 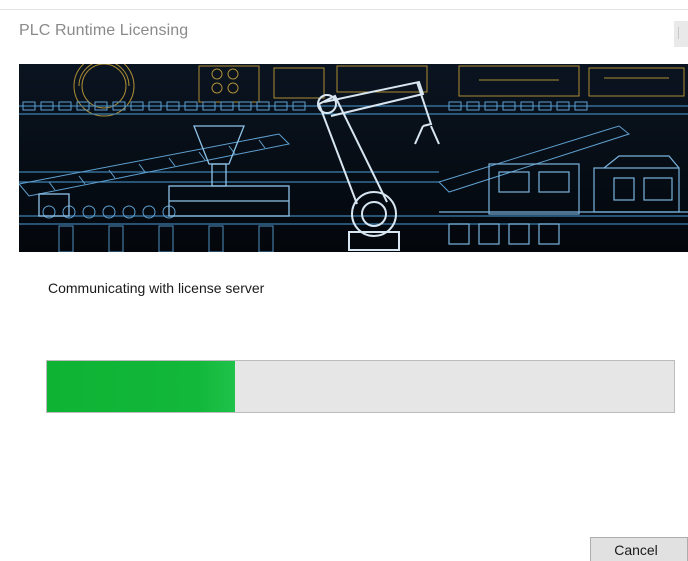 What do you see at coordinates (344, 32) in the screenshot?
I see `title-bar: PLC Runtime Licensing` at bounding box center [344, 32].